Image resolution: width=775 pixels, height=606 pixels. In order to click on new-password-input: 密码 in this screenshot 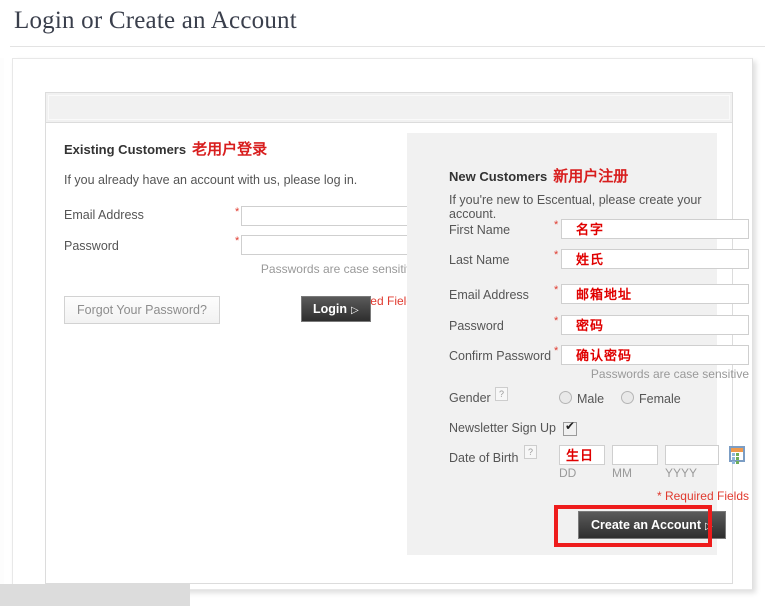, I will do `click(655, 325)`.